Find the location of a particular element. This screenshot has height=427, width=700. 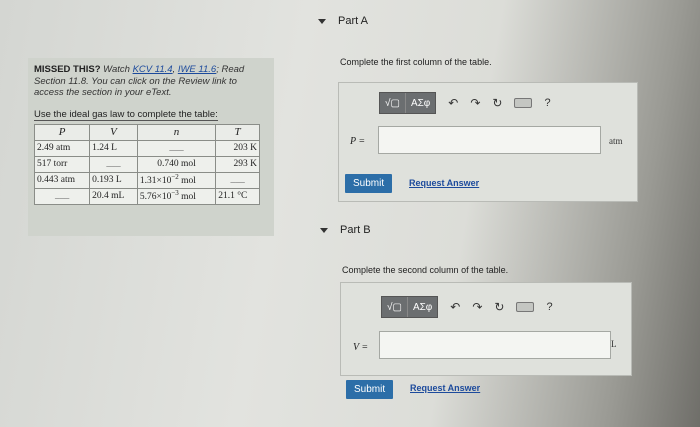

table-row: 517 torr ___ 0.740 mol 293 K is located at coordinates (146, 164).